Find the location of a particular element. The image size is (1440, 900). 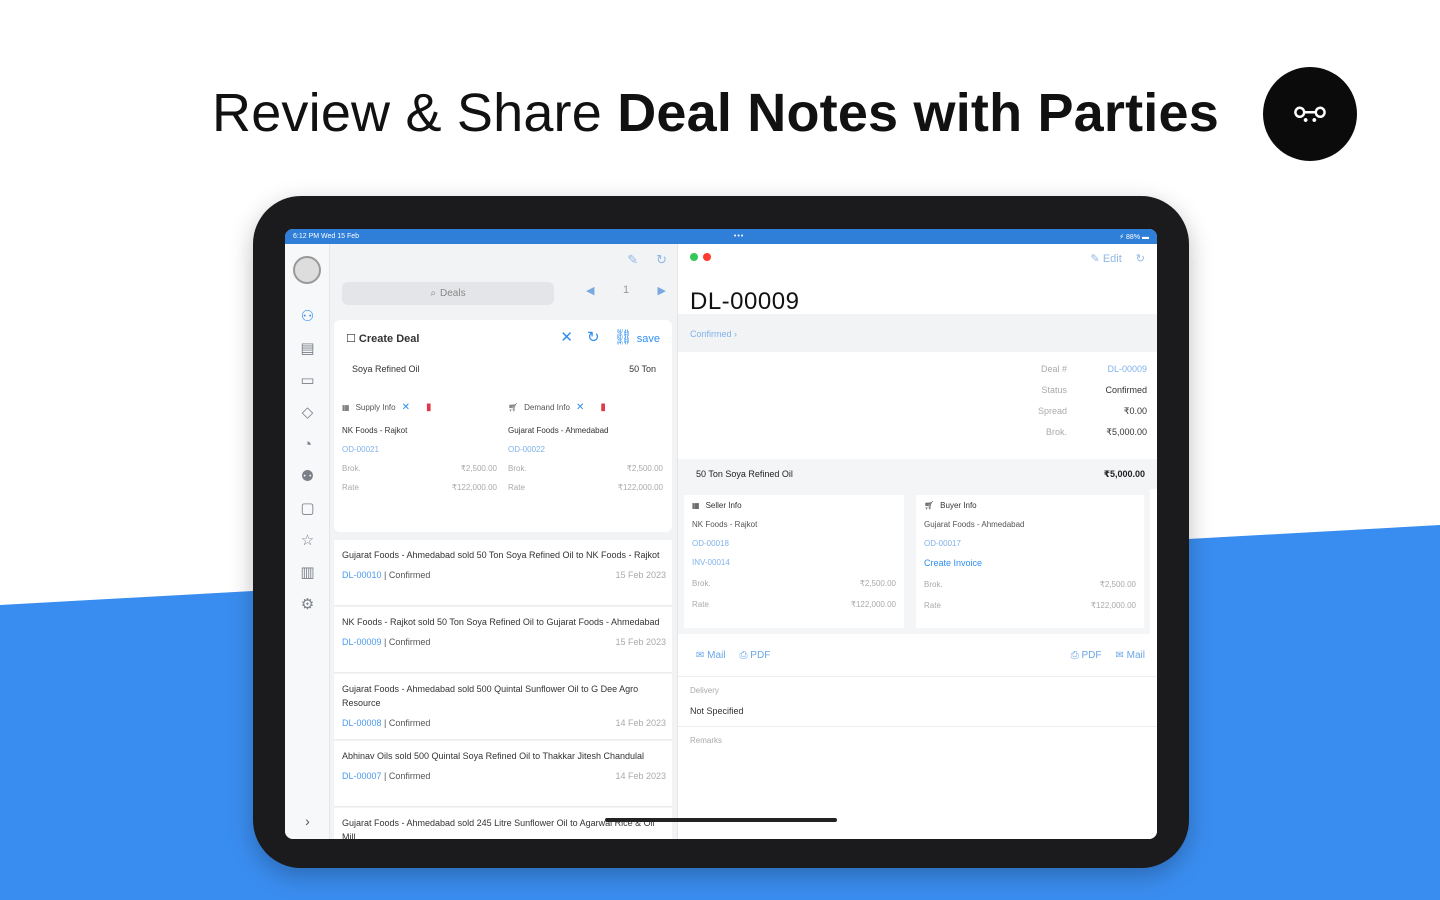

product-name: Soya Refined Oil is located at coordinates (386, 369).